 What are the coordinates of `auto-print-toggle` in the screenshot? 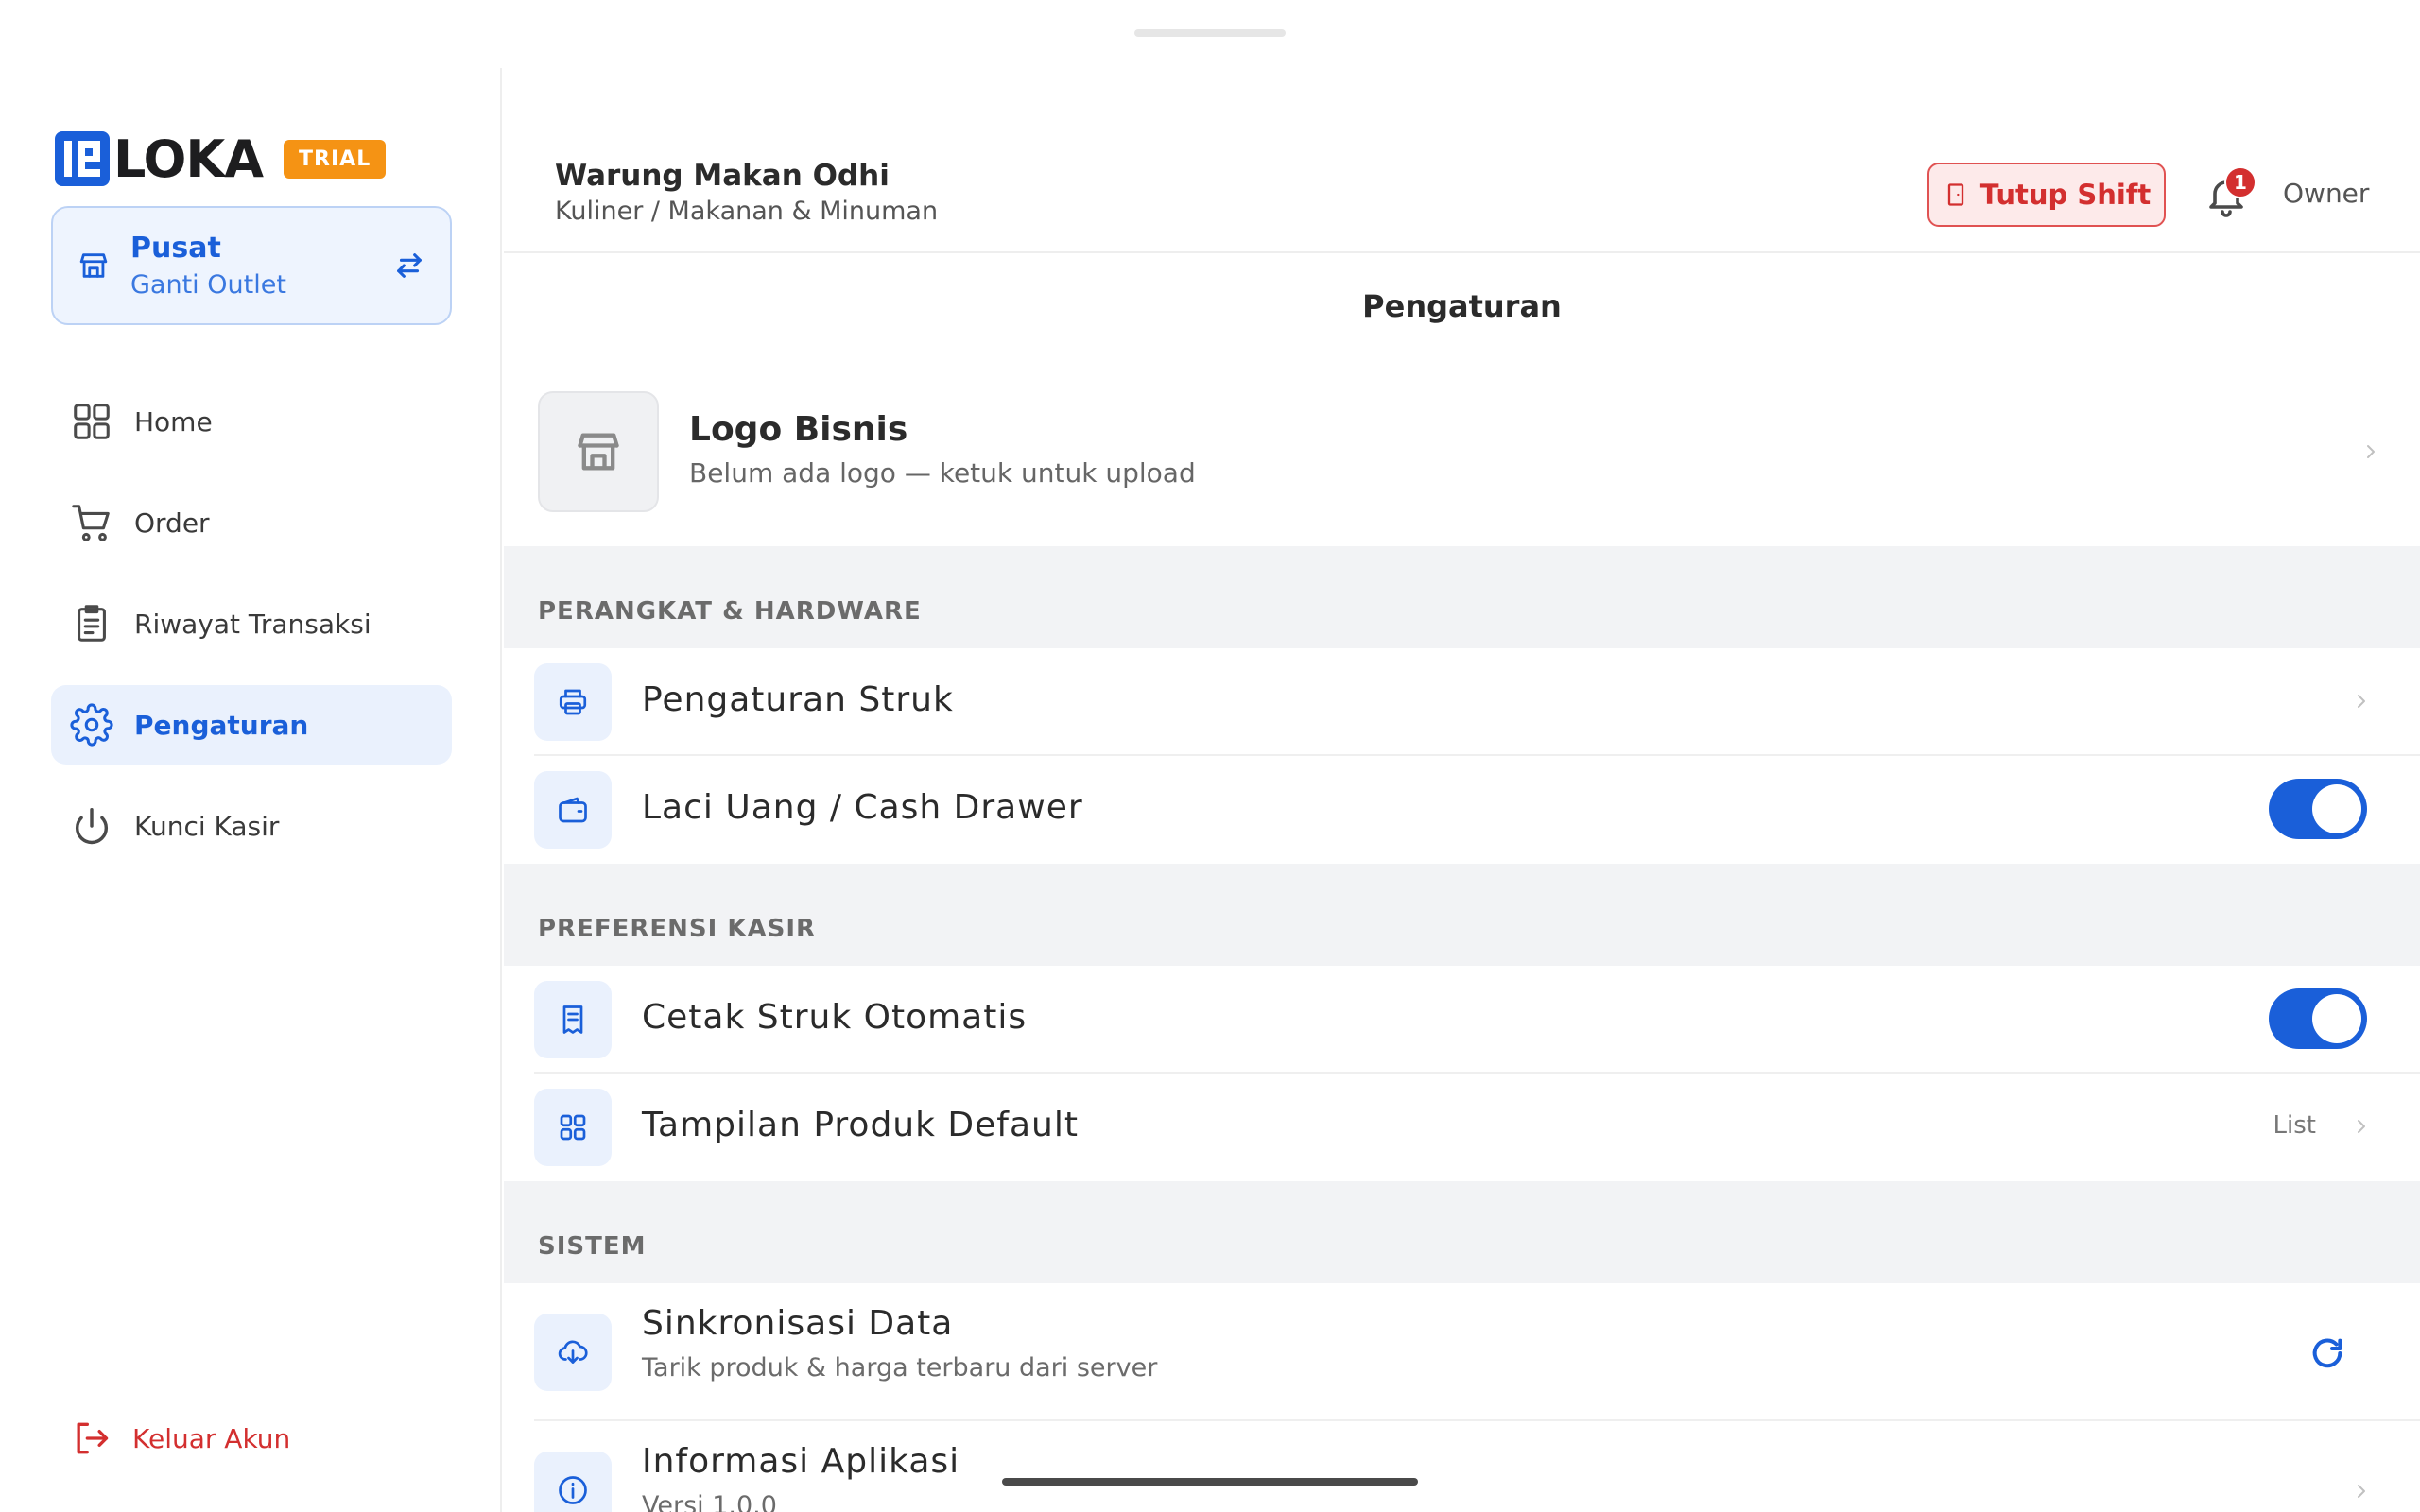 It's located at (2318, 1018).